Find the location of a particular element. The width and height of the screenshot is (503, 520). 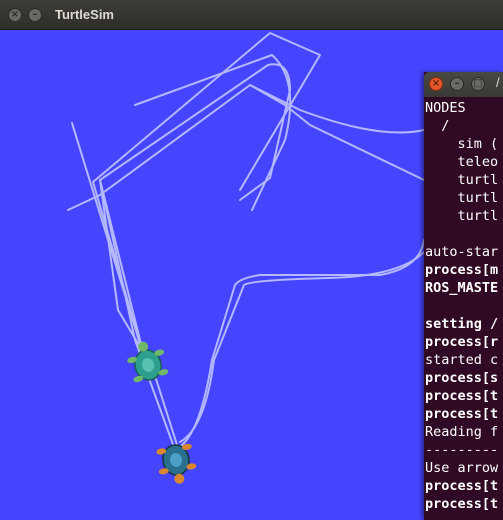

terminal-line: Use arrow is located at coordinates (462, 468).